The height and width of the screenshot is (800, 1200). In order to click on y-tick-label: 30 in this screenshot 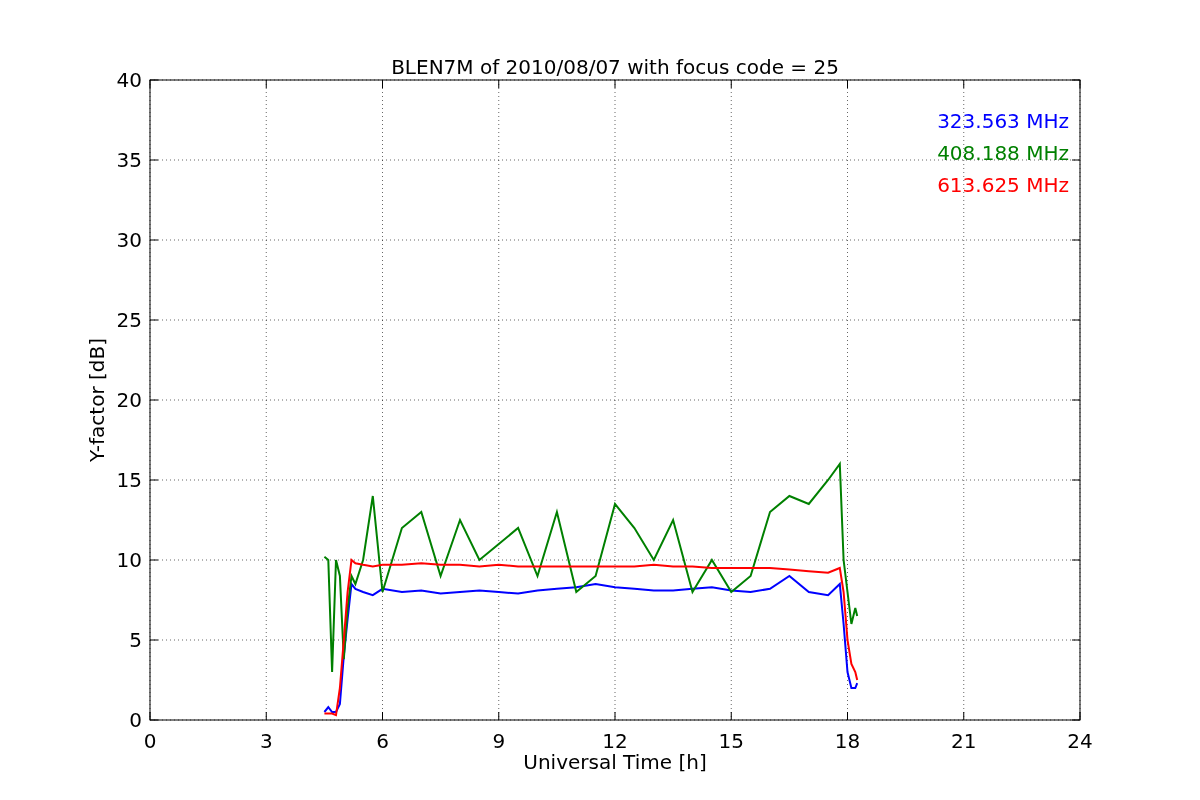, I will do `click(129, 240)`.